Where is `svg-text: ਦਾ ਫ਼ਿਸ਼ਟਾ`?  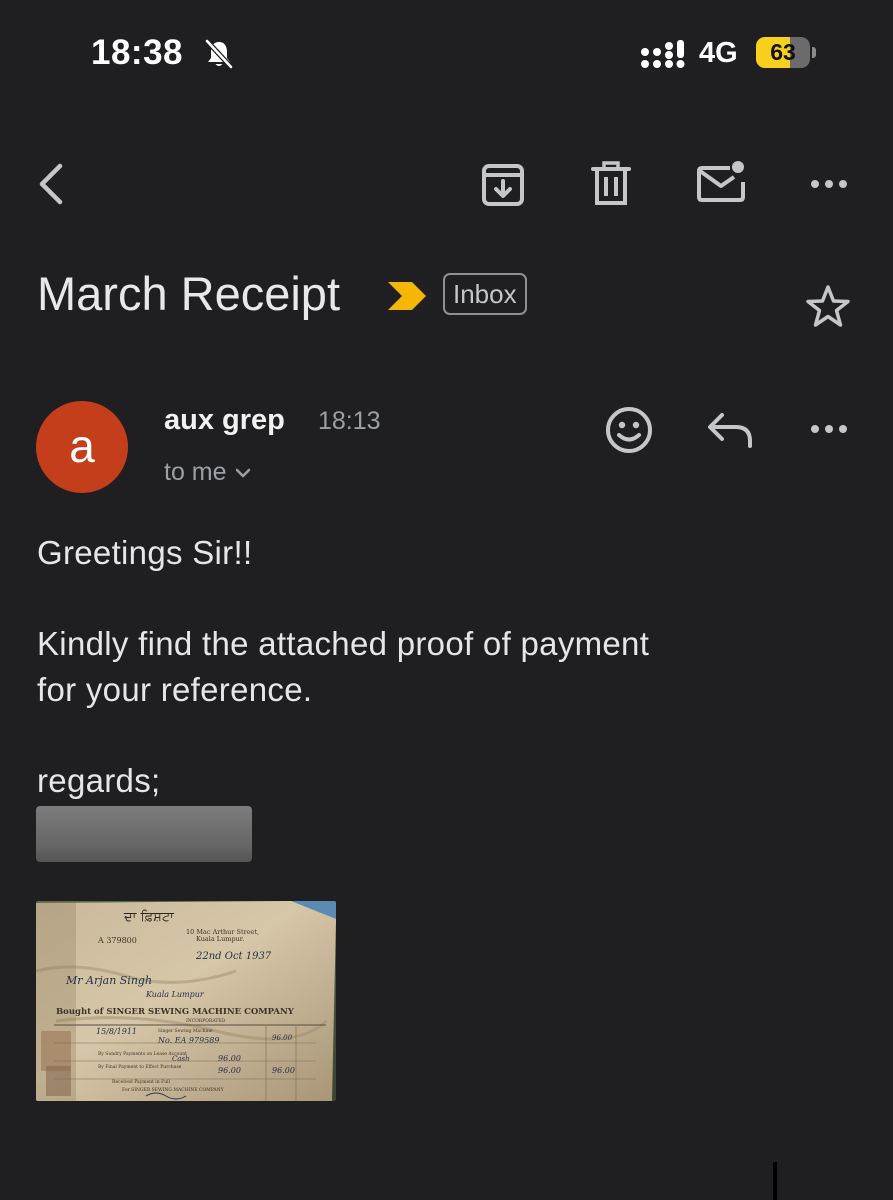 svg-text: ਦਾ ਫ਼ਿਸ਼ਟਾ is located at coordinates (149, 917).